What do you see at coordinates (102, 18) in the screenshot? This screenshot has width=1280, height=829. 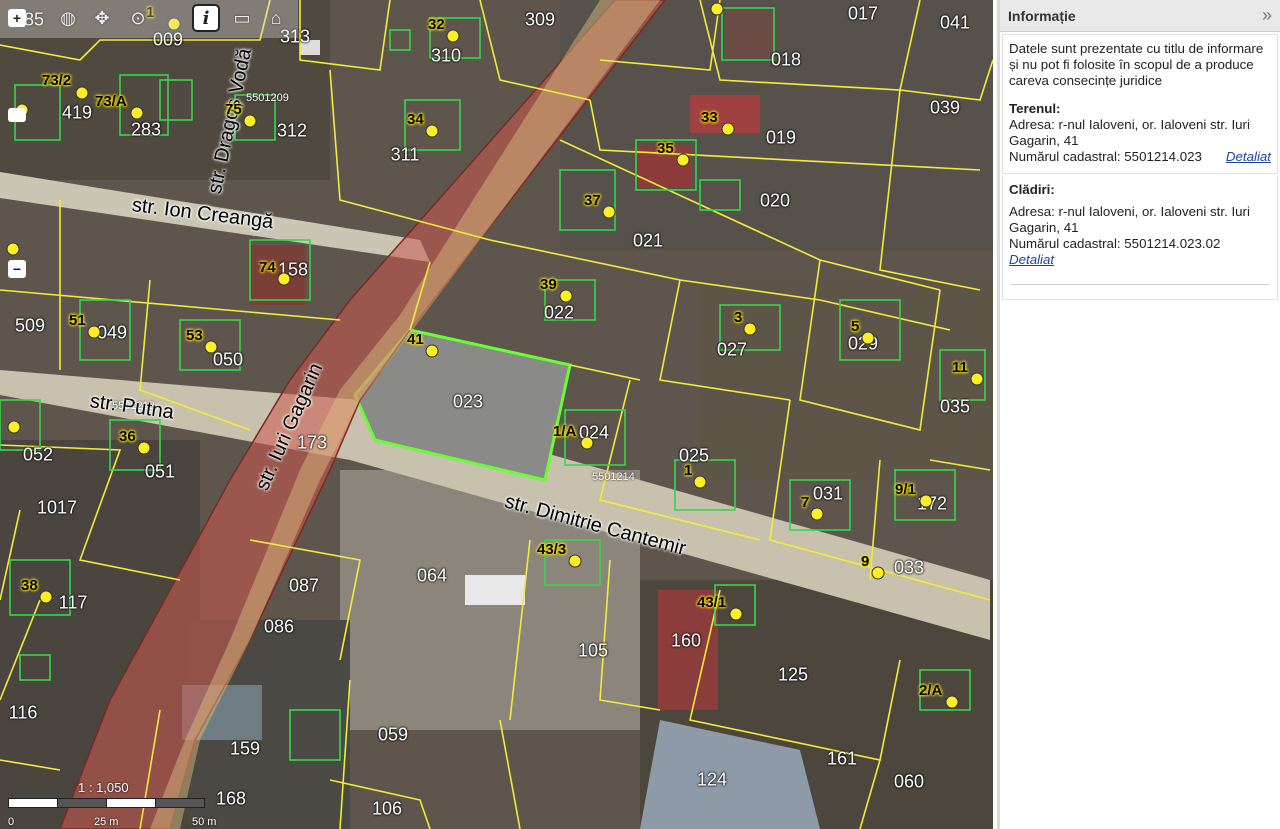 I see `pan-icon: ✥` at bounding box center [102, 18].